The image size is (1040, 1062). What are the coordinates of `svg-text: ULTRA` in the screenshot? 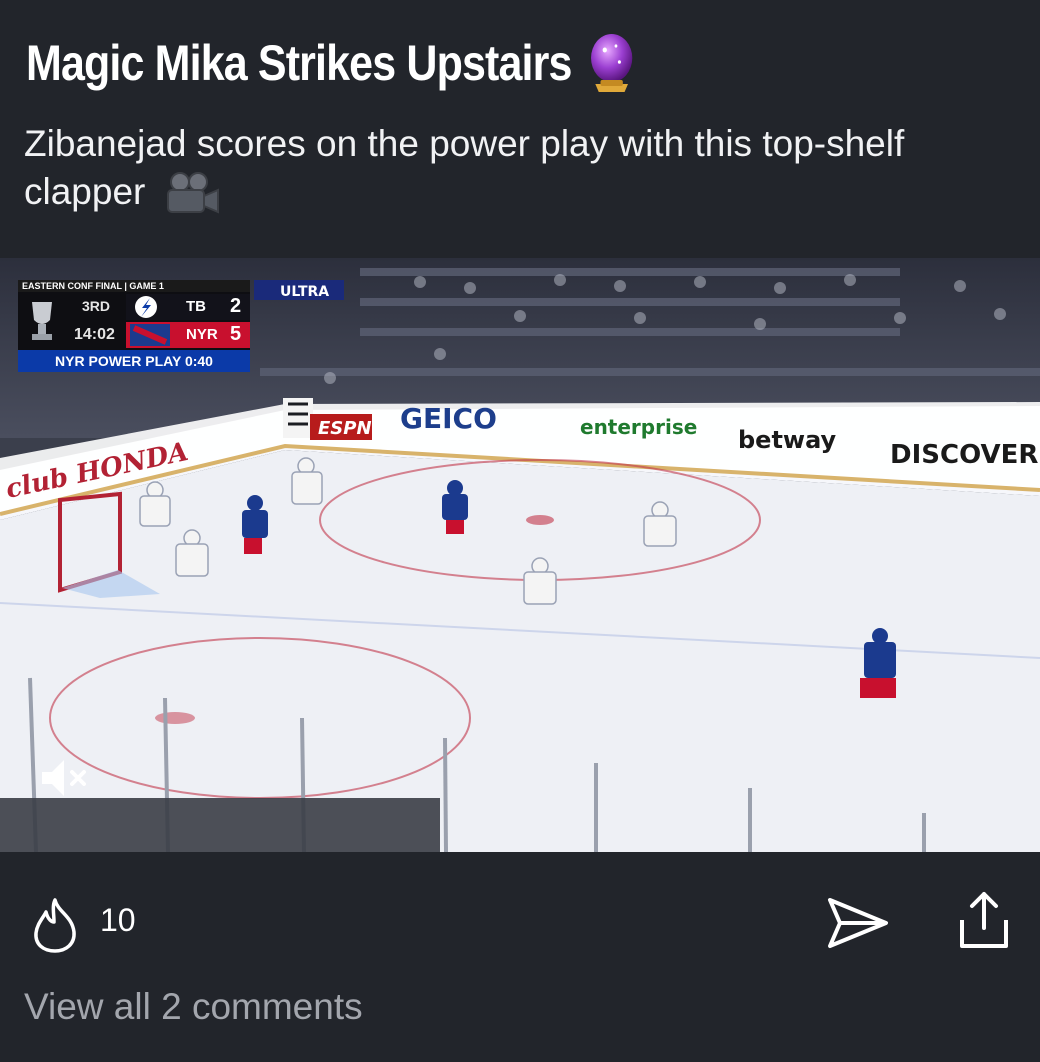 It's located at (304, 292).